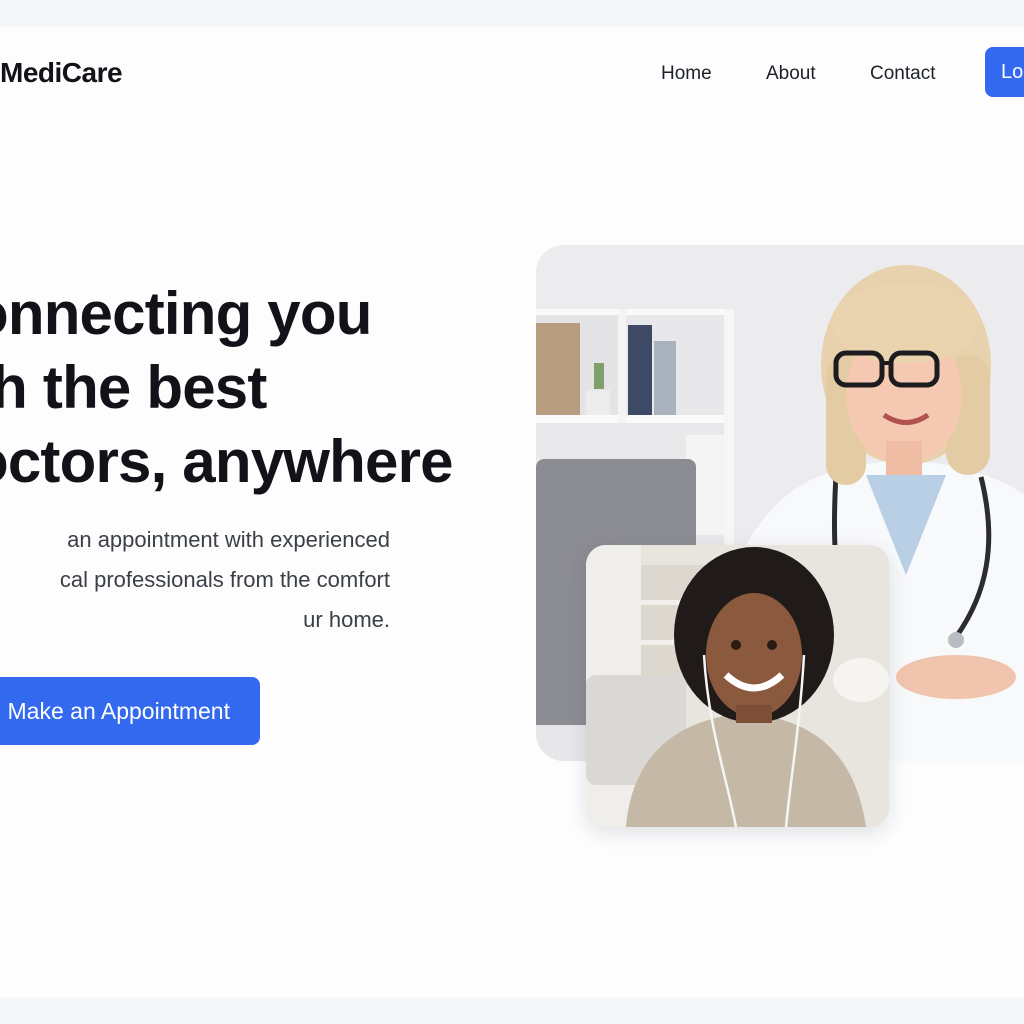 The image size is (1024, 1024). What do you see at coordinates (130, 711) in the screenshot?
I see `make-appointment-button: Make an Appointment` at bounding box center [130, 711].